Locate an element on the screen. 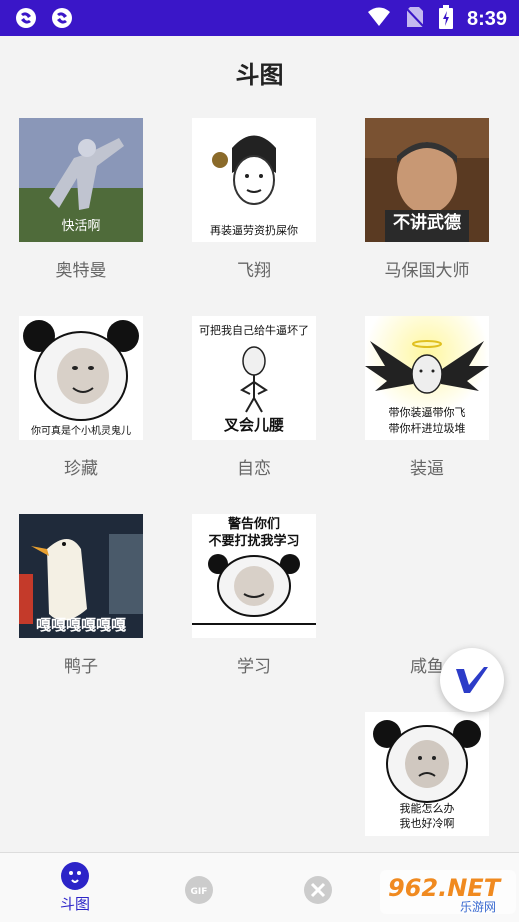 This screenshot has width=519, height=922. duck-thumbnail: 嘎嘎嘎嘎嘎嘎 is located at coordinates (81, 576).